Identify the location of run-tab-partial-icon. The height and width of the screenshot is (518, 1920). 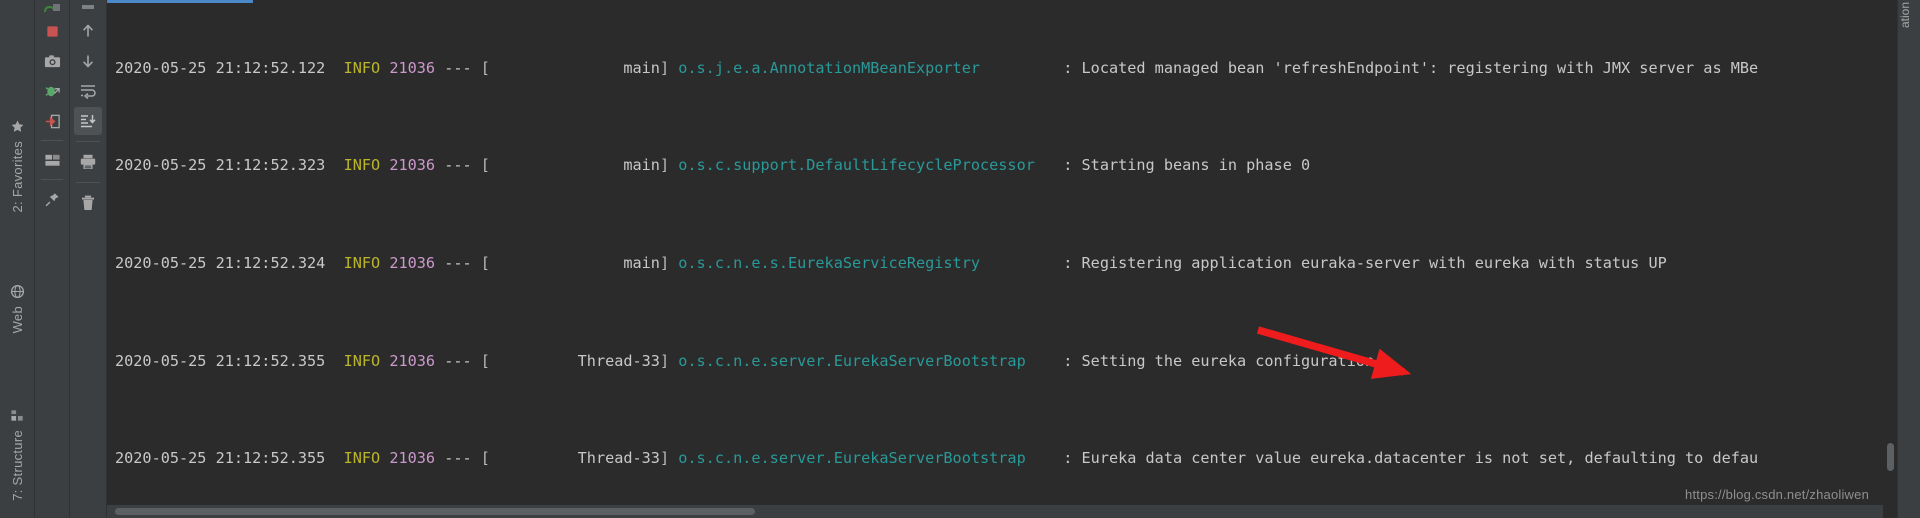
(52, 9).